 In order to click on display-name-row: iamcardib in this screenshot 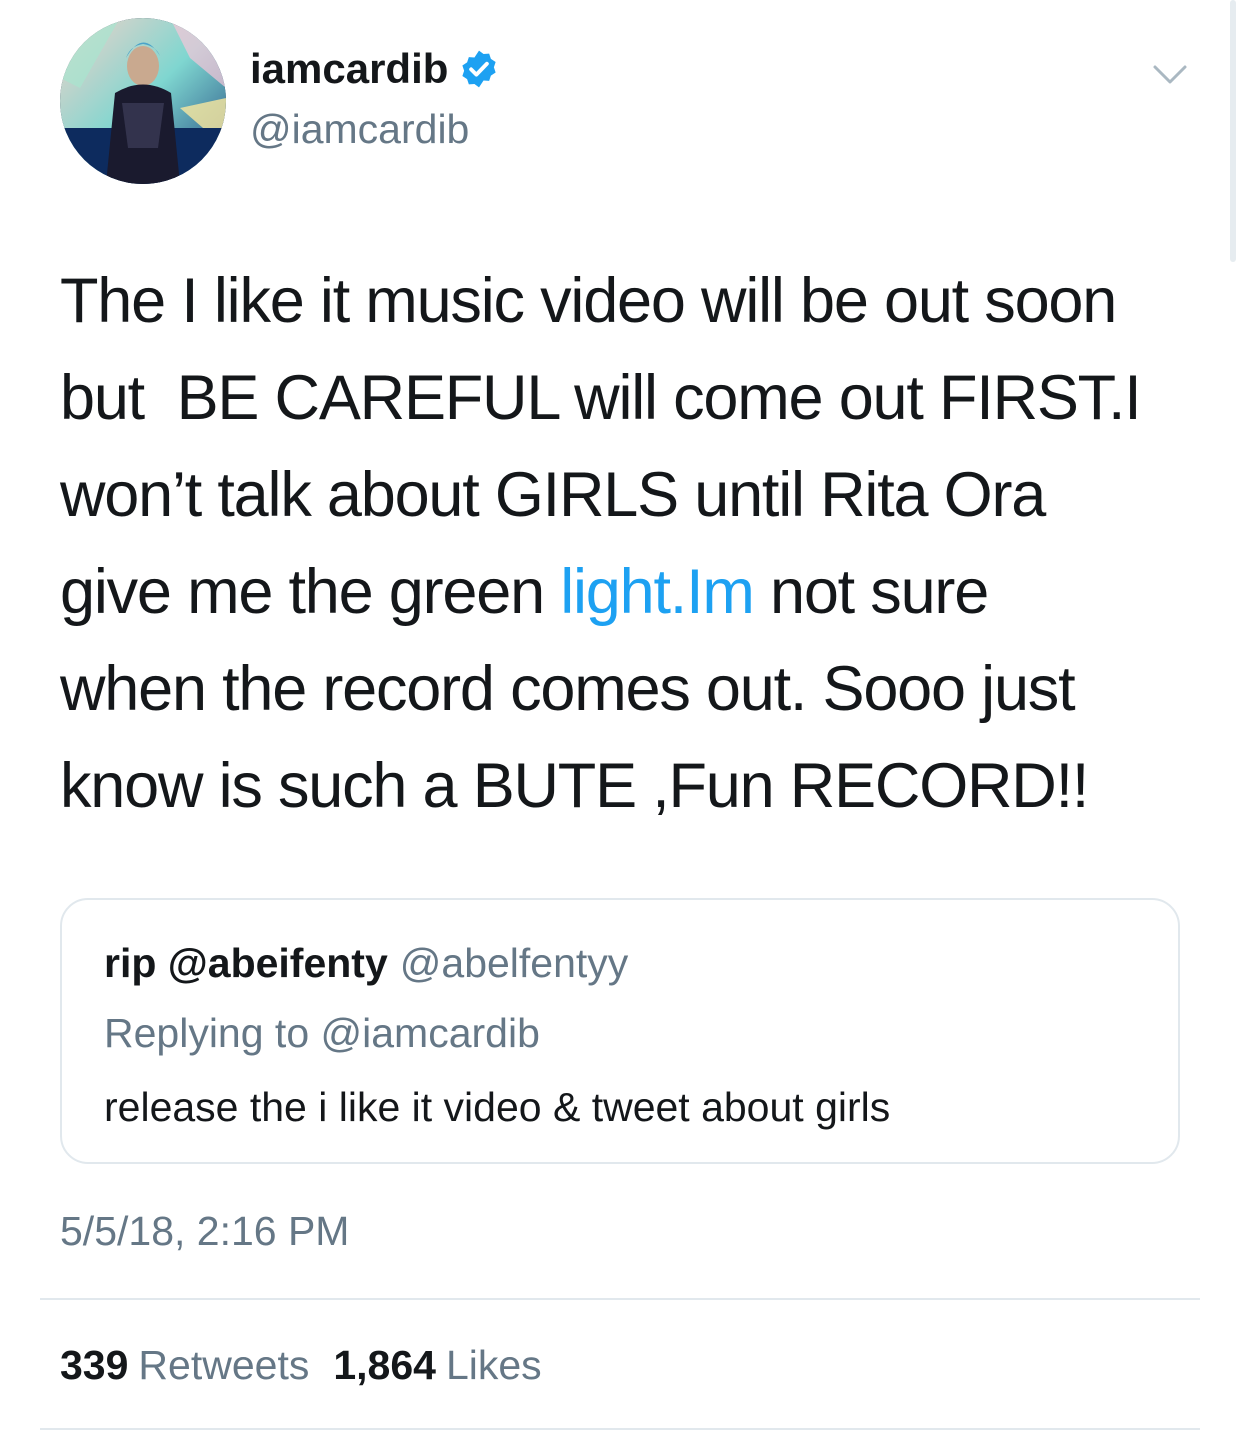, I will do `click(375, 69)`.